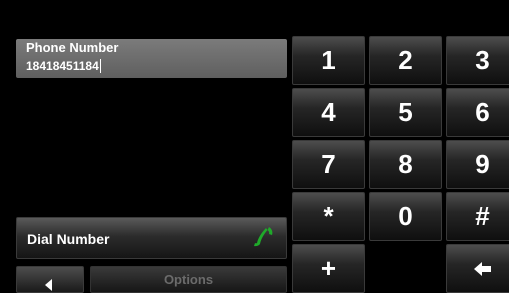 The image size is (509, 293). Describe the element at coordinates (405, 216) in the screenshot. I see `key-0: 0` at that location.